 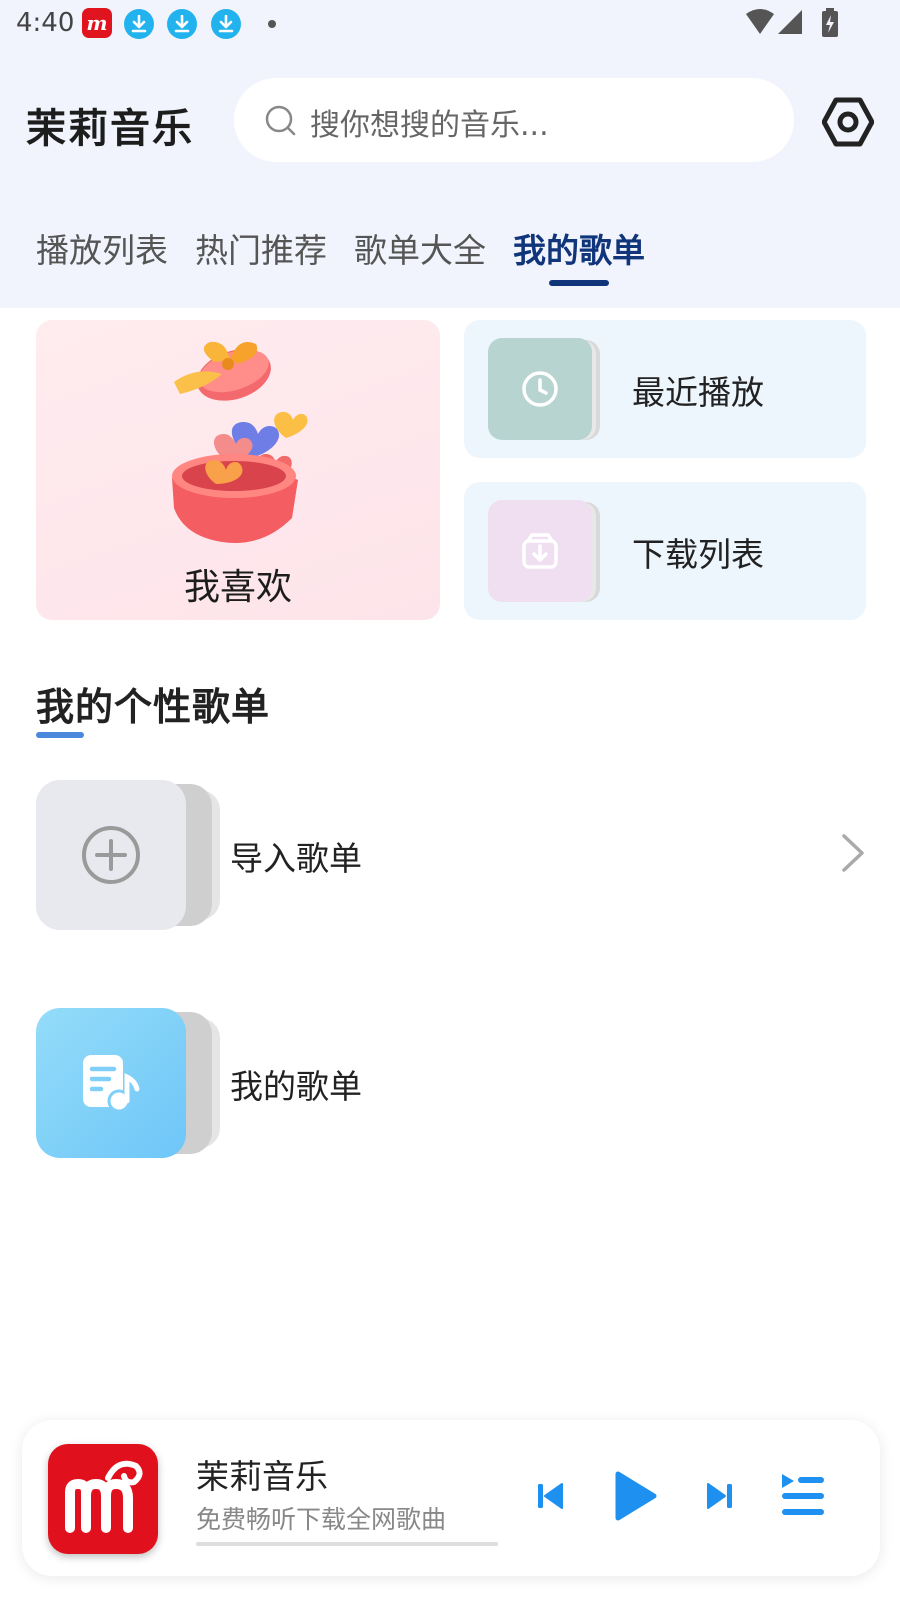 I want to click on tab-playlist: 播放列表, so click(x=102, y=248).